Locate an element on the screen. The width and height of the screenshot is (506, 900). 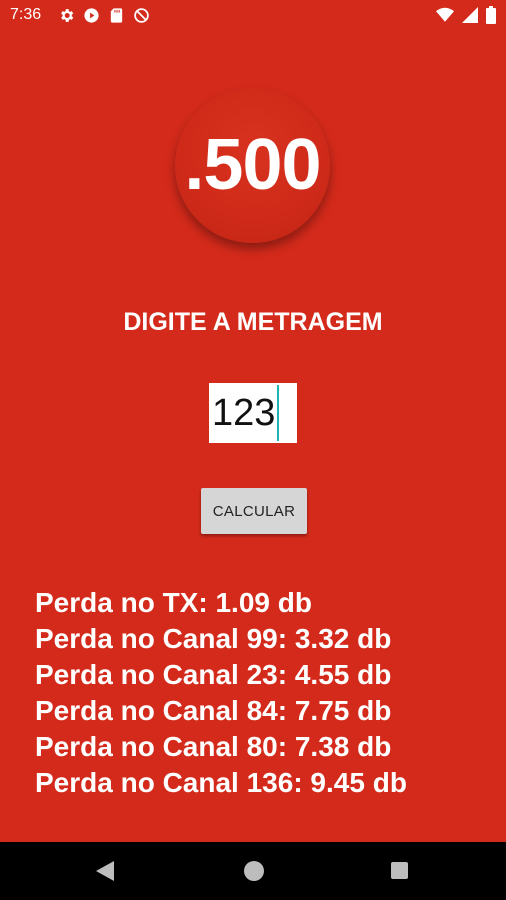
navigation-bar is located at coordinates (253, 871).